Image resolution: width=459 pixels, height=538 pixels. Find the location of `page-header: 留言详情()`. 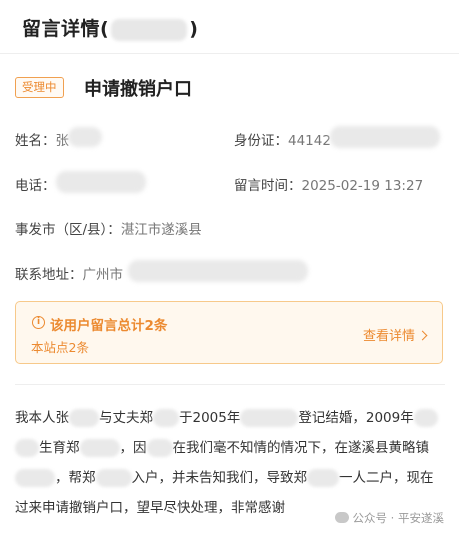

page-header: 留言详情() is located at coordinates (229, 27).